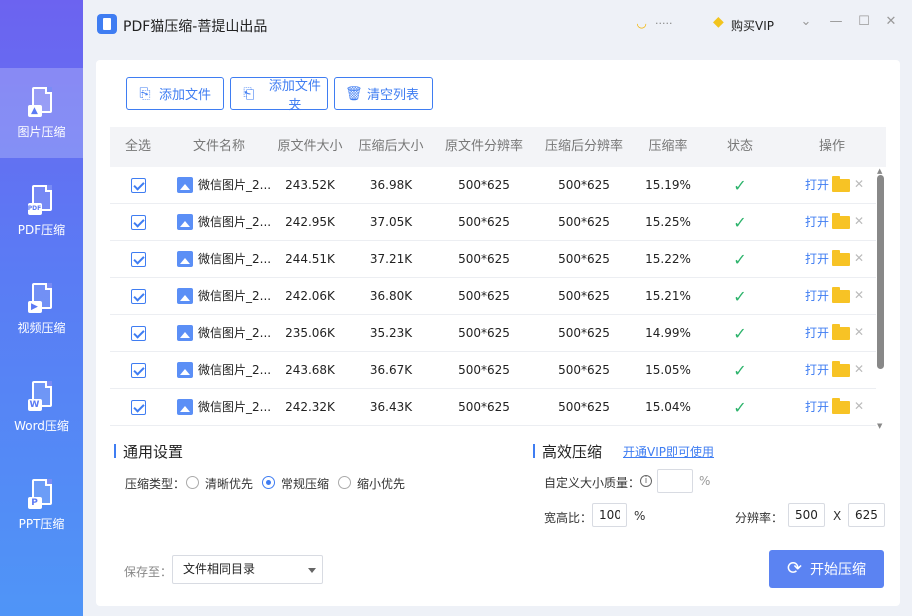  I want to click on menu-icon: ⌄, so click(806, 23).